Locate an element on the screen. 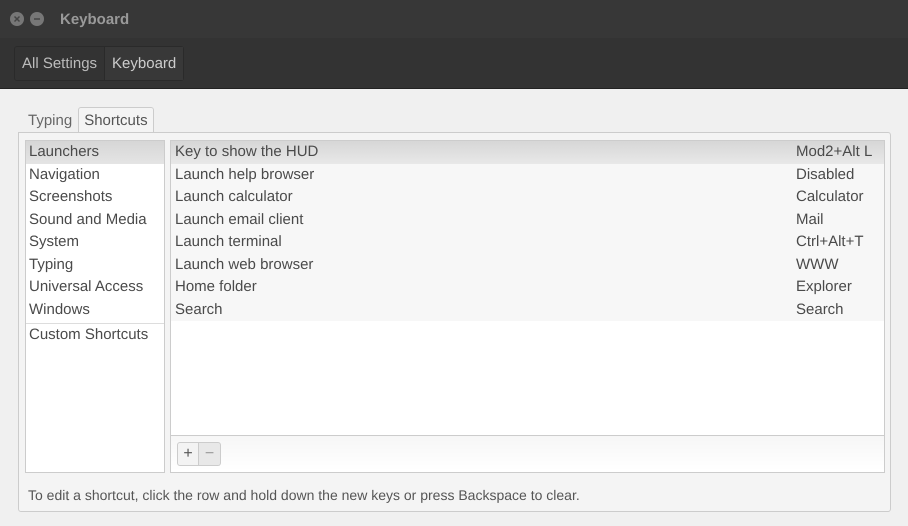 This screenshot has width=908, height=526. shortcut-keys: Mod2+Alt L is located at coordinates (839, 152).